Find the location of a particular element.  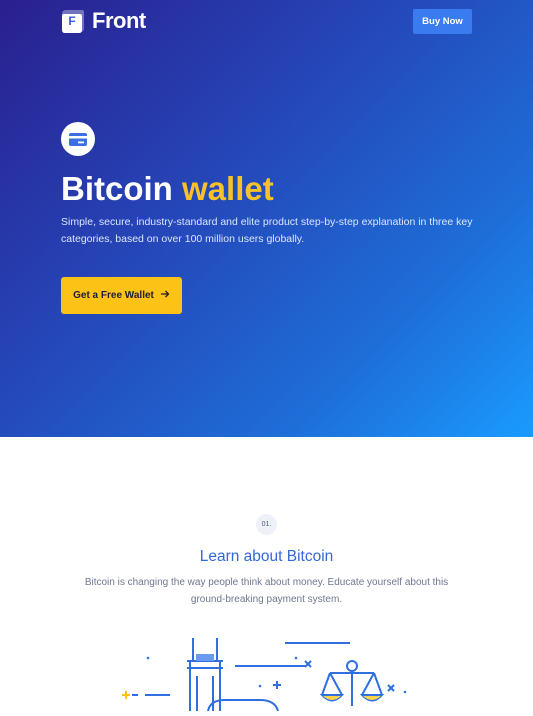

logo: F Front is located at coordinates (103, 21).